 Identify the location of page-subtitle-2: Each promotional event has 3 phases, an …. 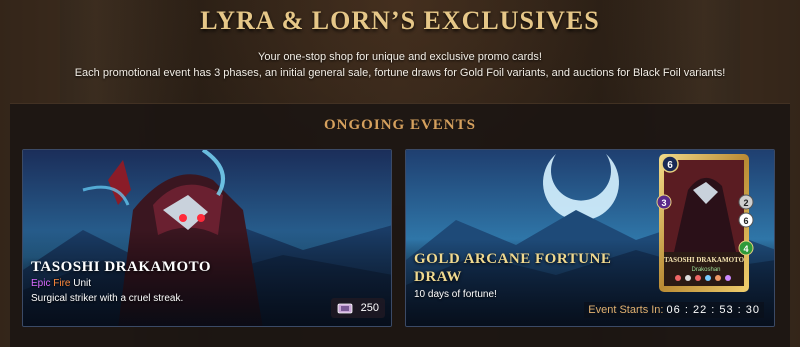
(400, 73).